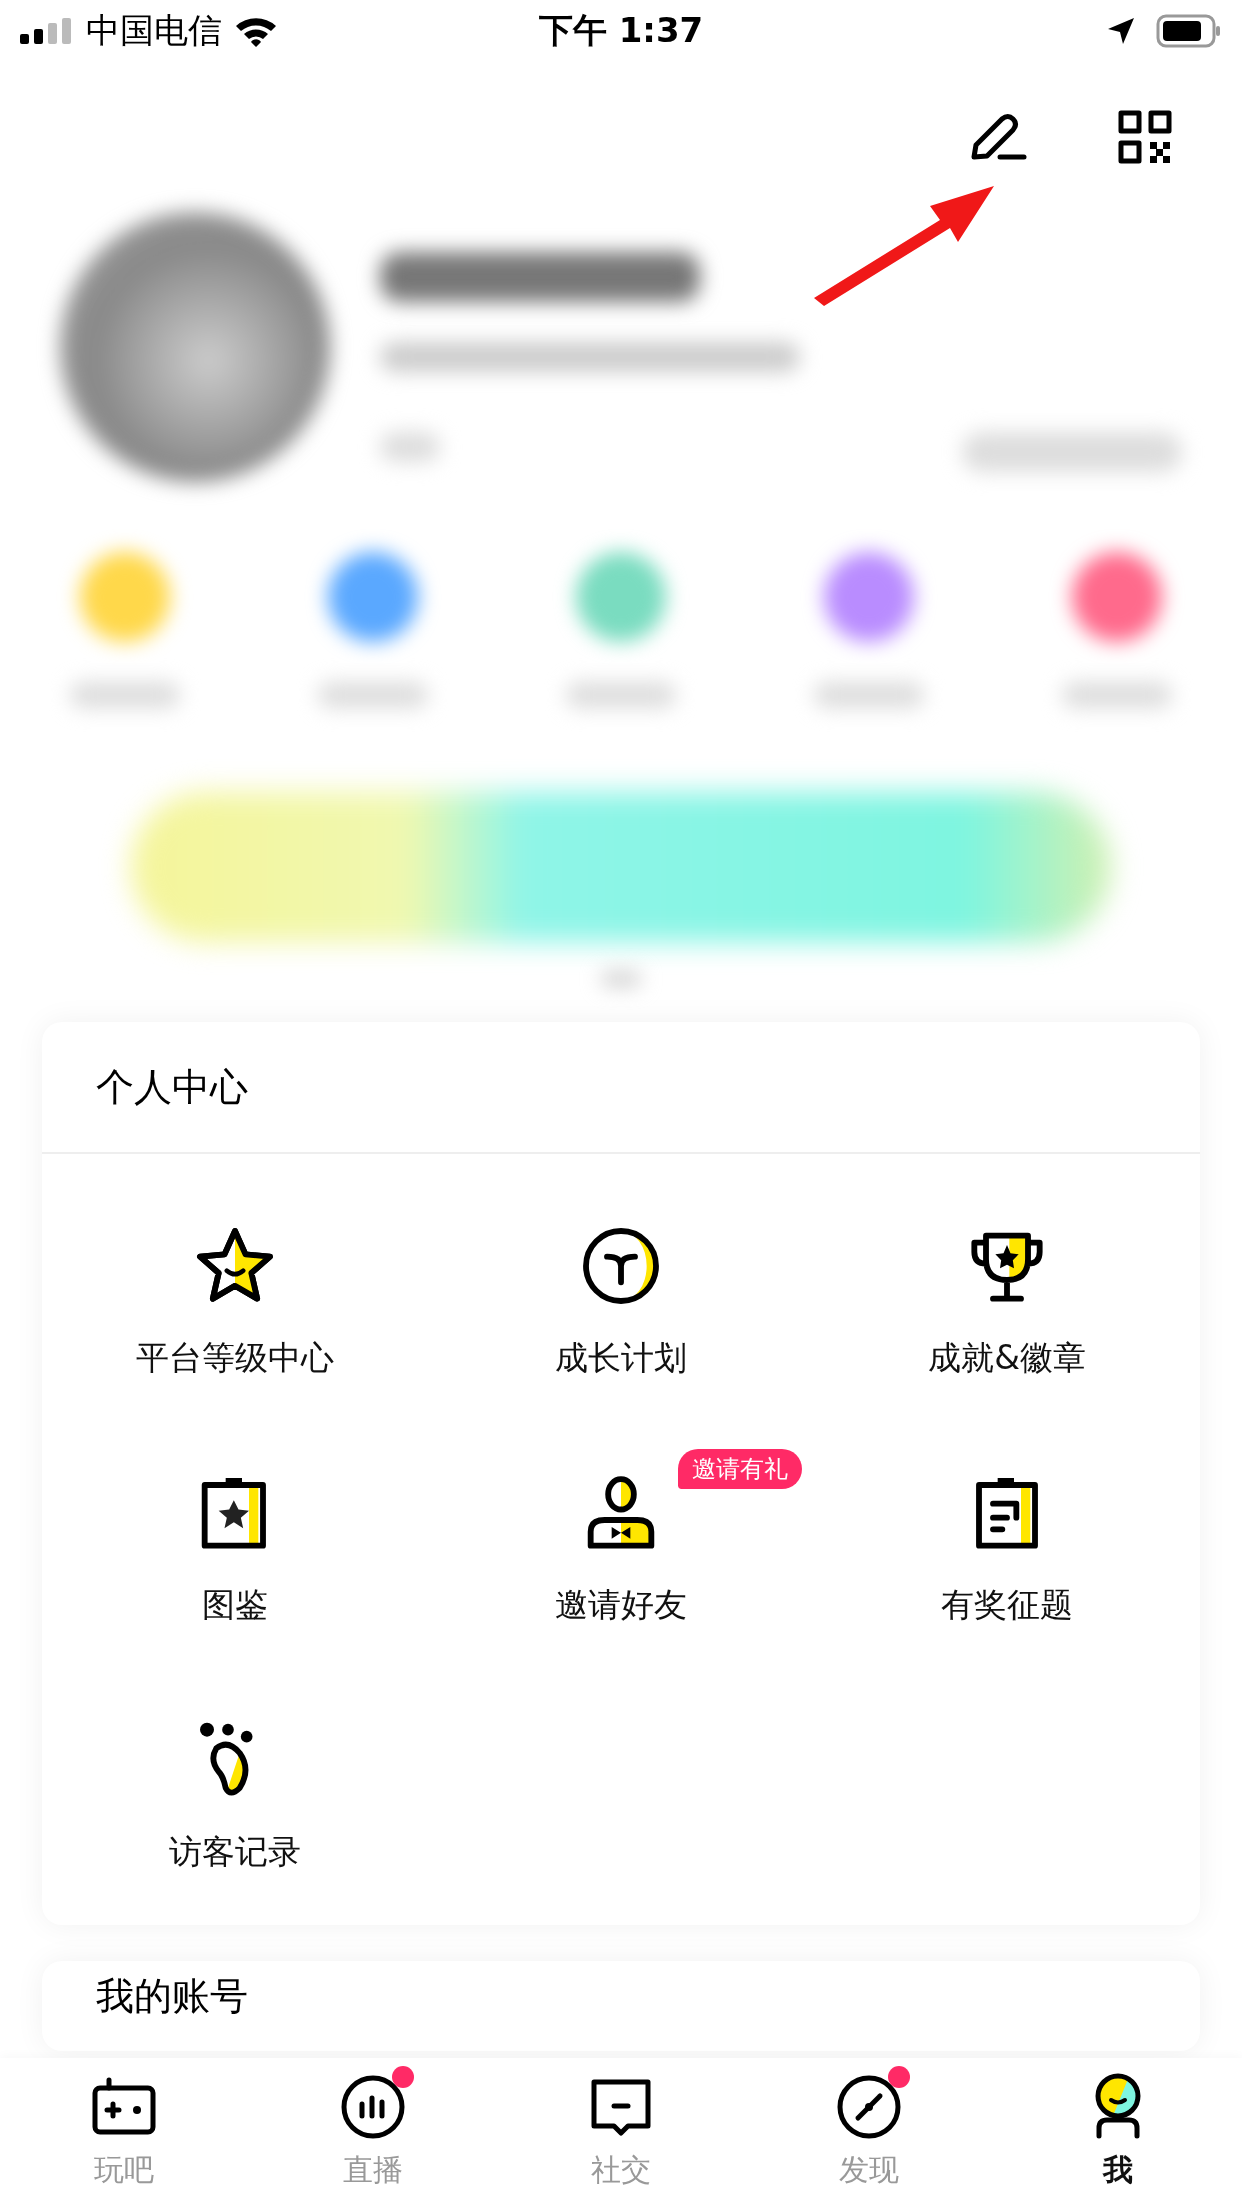 This screenshot has height=2208, width=1242. What do you see at coordinates (1007, 1605) in the screenshot?
I see `menu-item-label: 有奖征题` at bounding box center [1007, 1605].